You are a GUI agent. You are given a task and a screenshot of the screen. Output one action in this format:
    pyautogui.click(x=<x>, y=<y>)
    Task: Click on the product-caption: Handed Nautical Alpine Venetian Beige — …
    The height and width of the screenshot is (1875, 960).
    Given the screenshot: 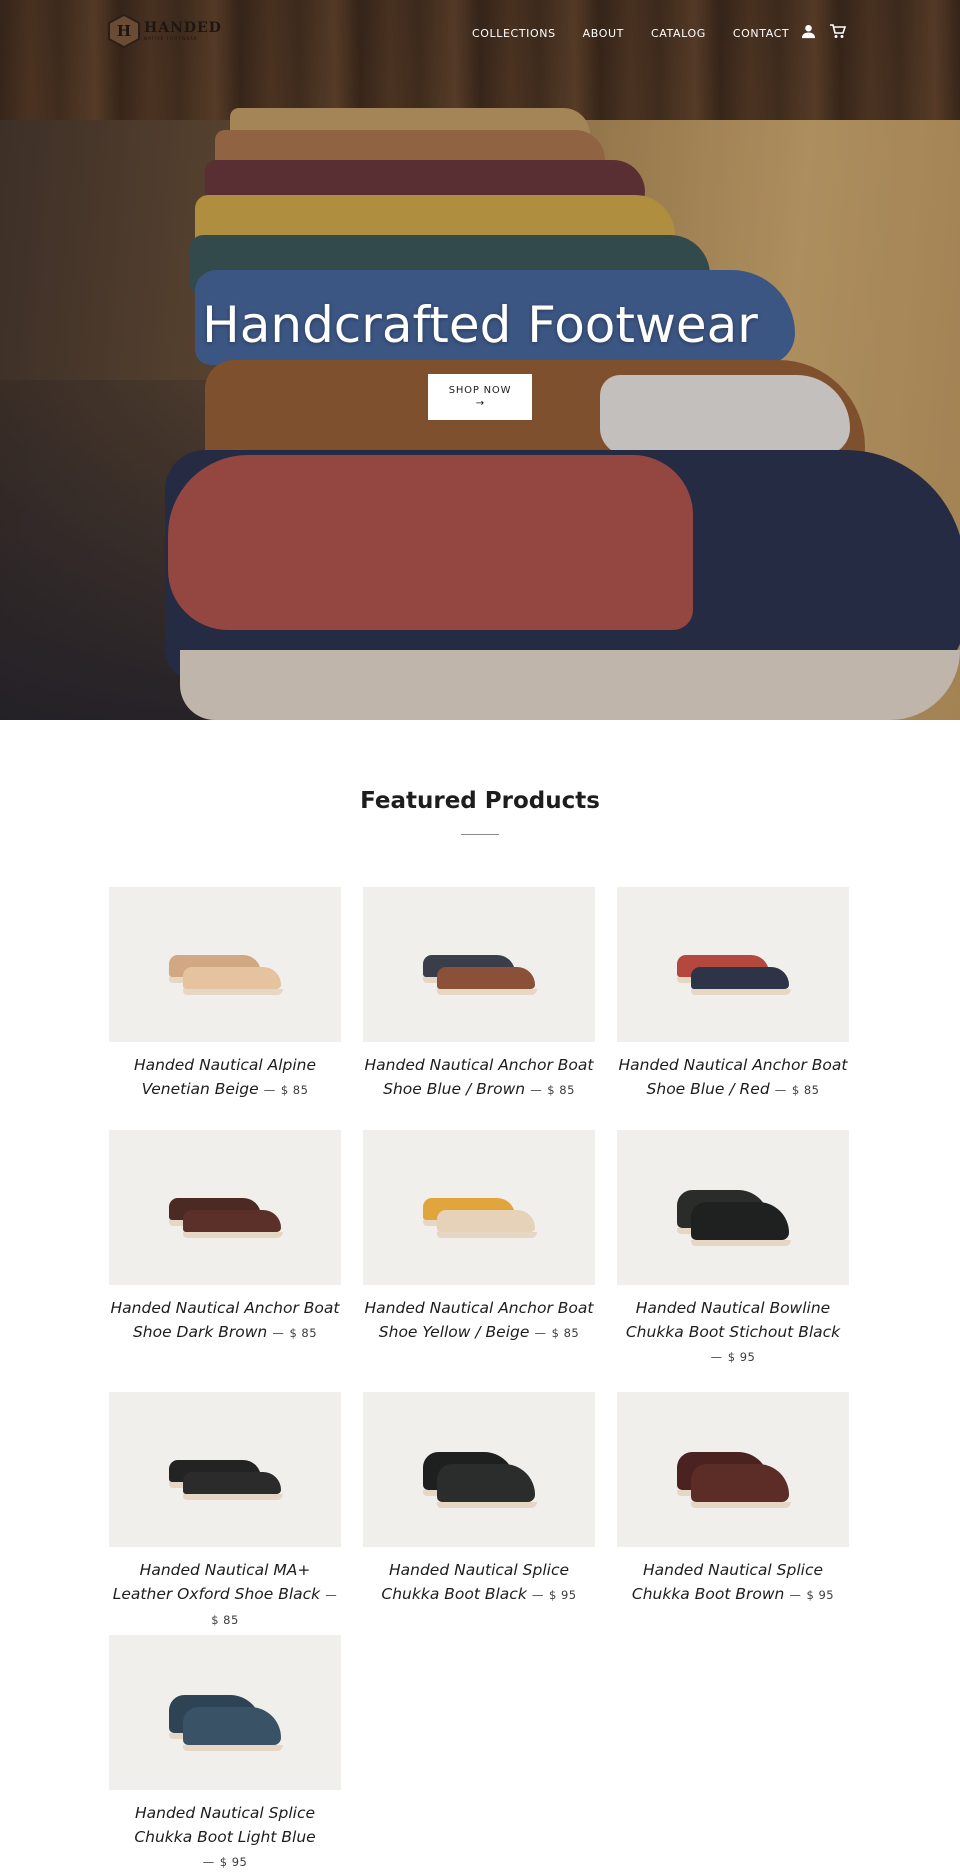 What is the action you would take?
    pyautogui.click(x=225, y=1077)
    